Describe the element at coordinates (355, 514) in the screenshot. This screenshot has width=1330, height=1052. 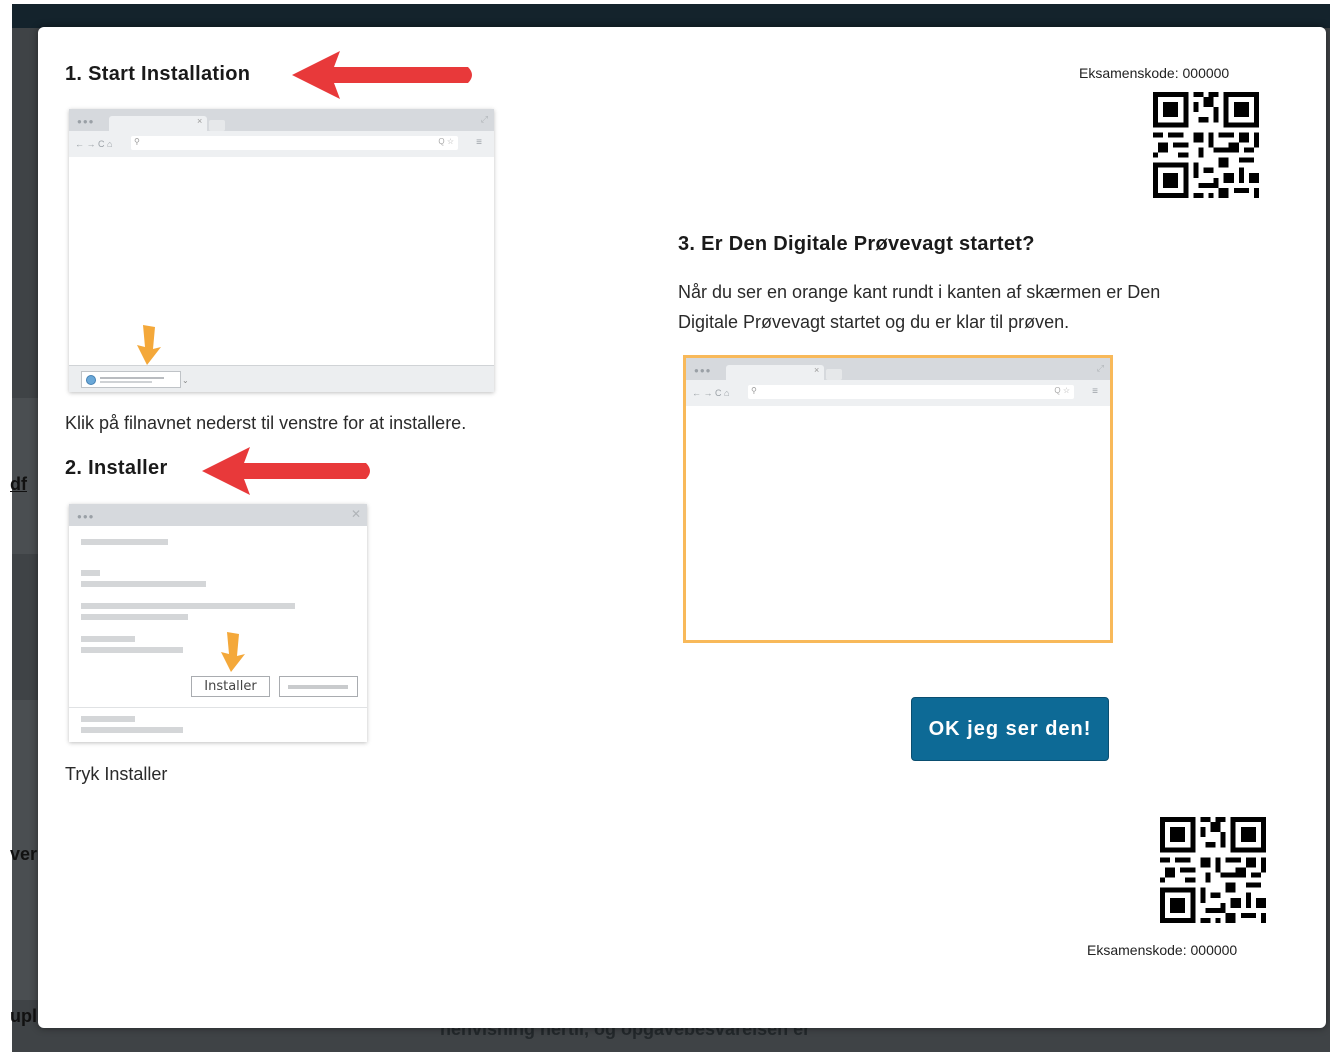
I see `close-icon: ✕` at that location.